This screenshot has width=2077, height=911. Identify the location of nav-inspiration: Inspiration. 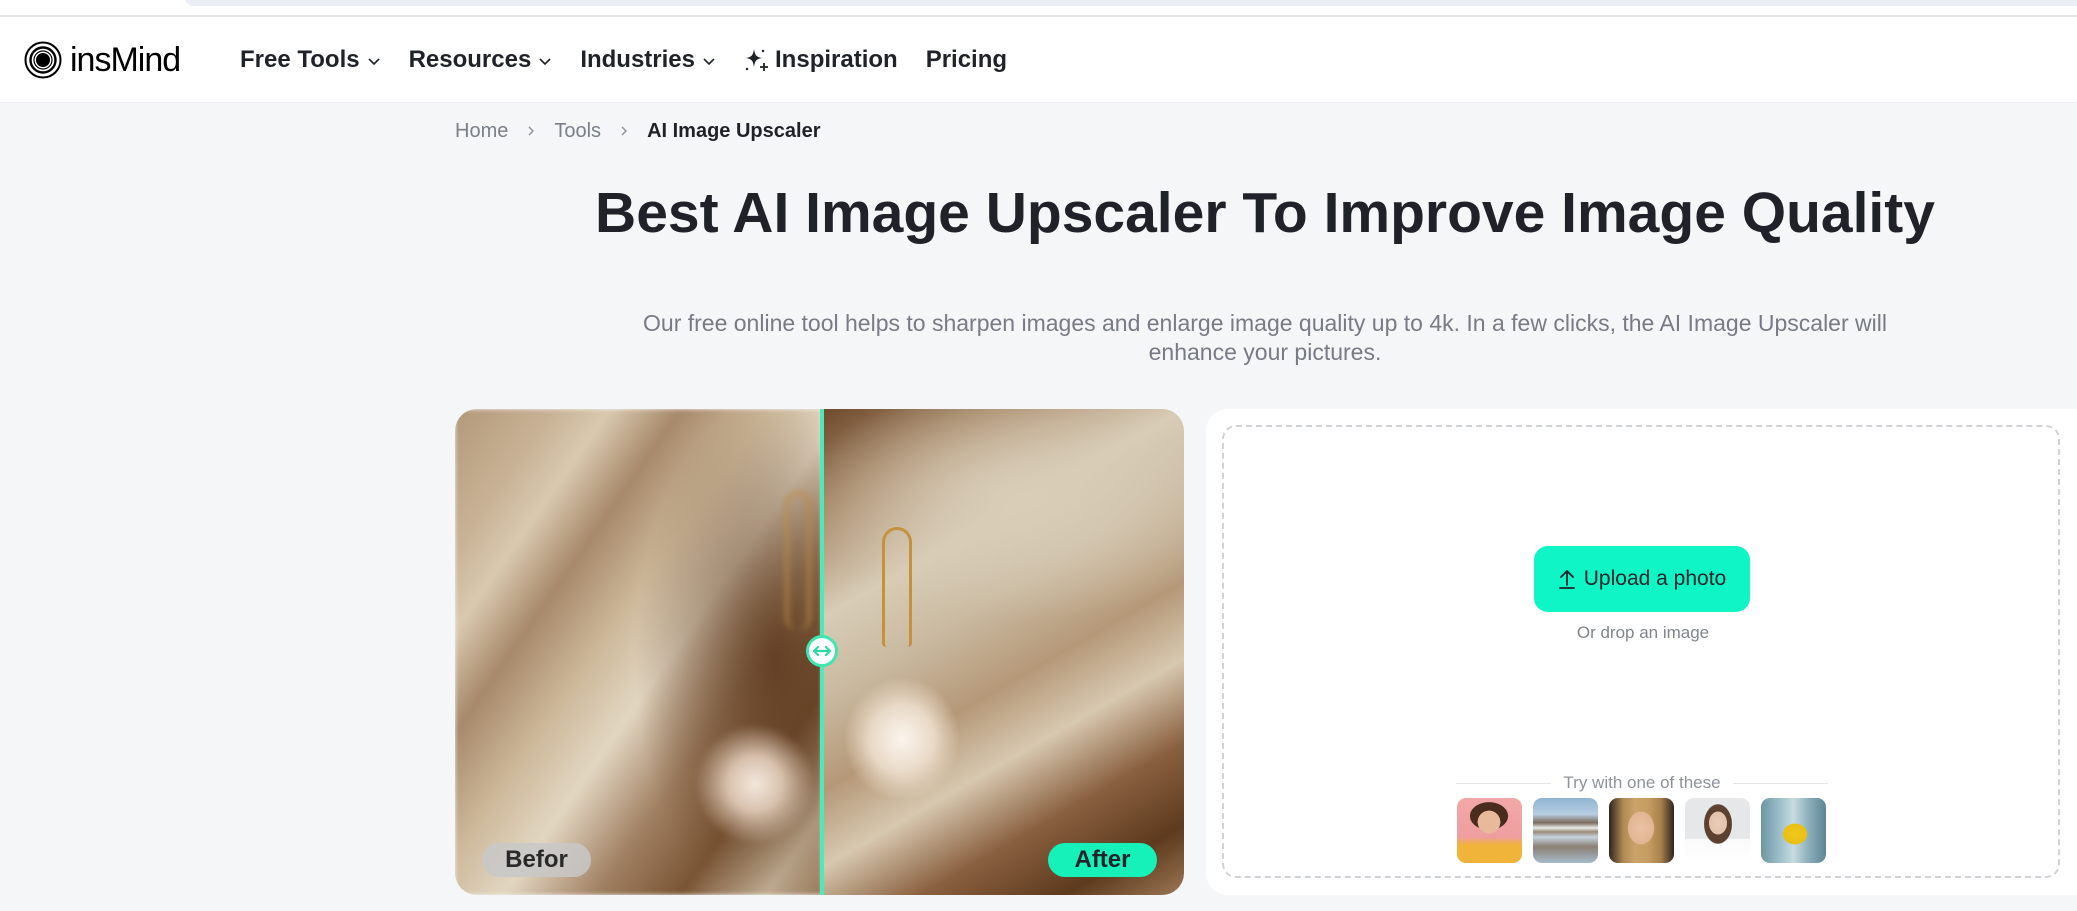
(821, 60).